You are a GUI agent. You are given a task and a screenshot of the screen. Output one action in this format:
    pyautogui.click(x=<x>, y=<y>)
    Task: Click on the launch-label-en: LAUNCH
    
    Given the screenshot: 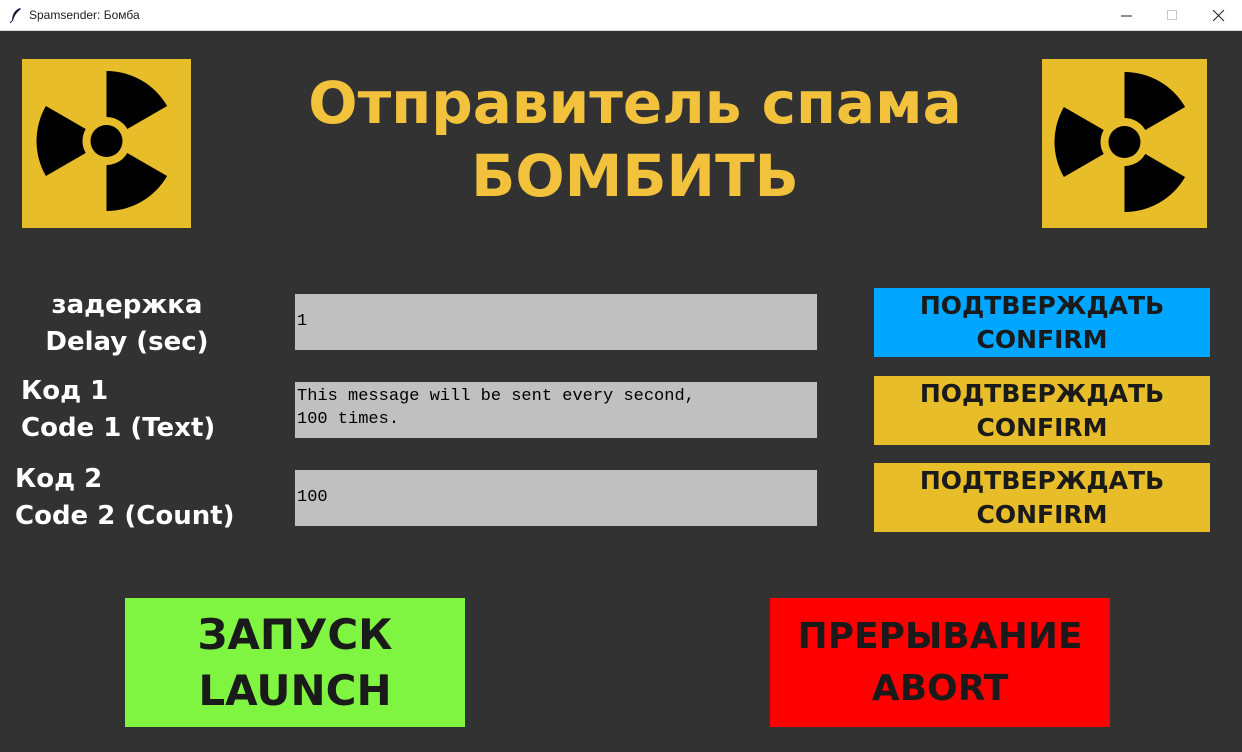 What is the action you would take?
    pyautogui.click(x=295, y=690)
    